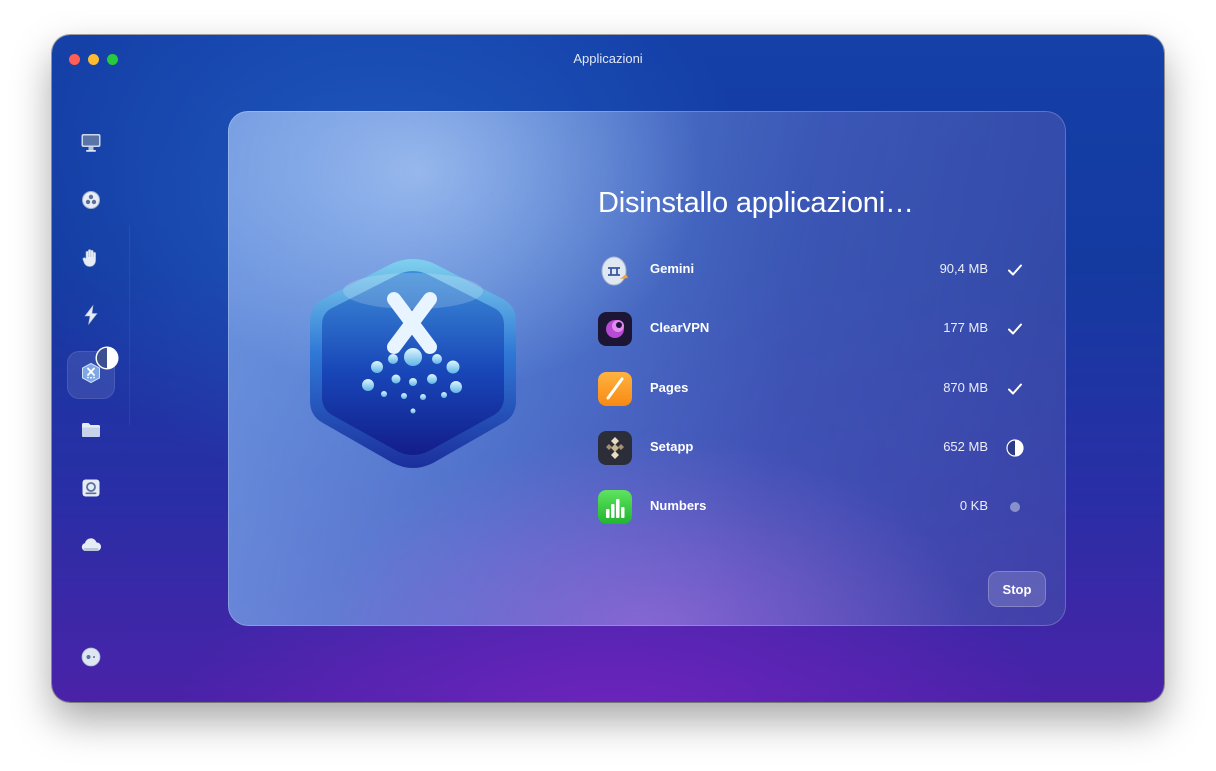 Image resolution: width=1216 pixels, height=771 pixels. I want to click on progress-pie-icon, so click(1015, 448).